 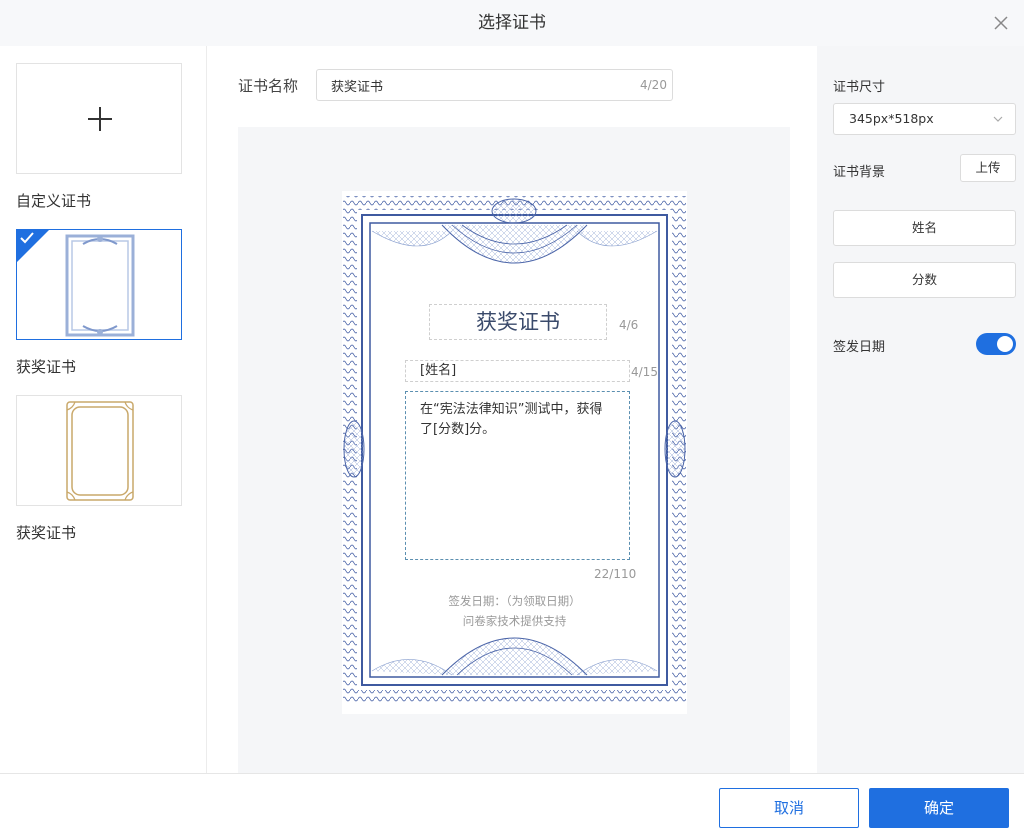 I want to click on issue-date-toggle, so click(x=996, y=344).